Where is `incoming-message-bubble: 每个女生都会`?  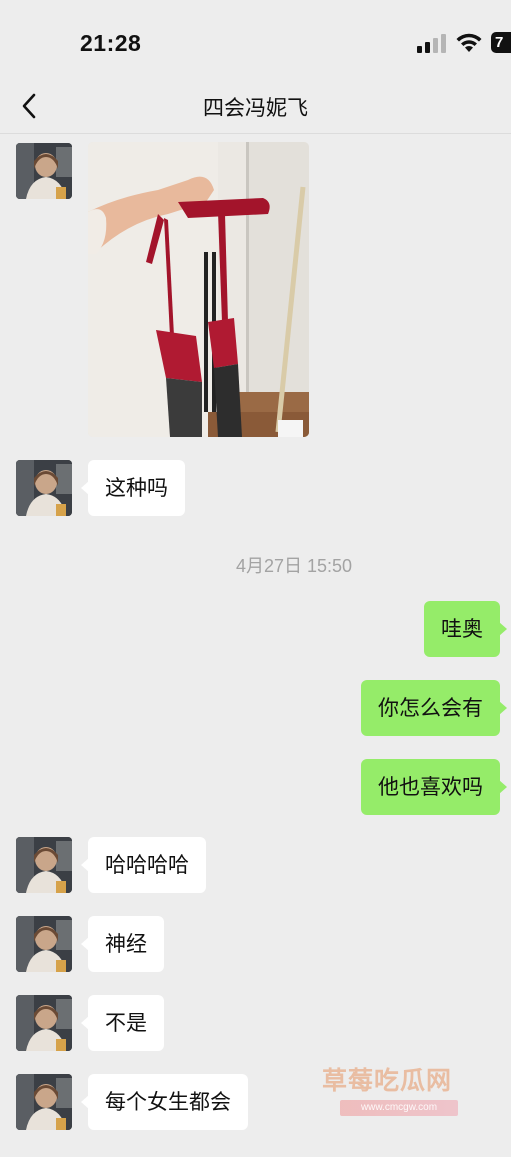 incoming-message-bubble: 每个女生都会 is located at coordinates (164, 1102).